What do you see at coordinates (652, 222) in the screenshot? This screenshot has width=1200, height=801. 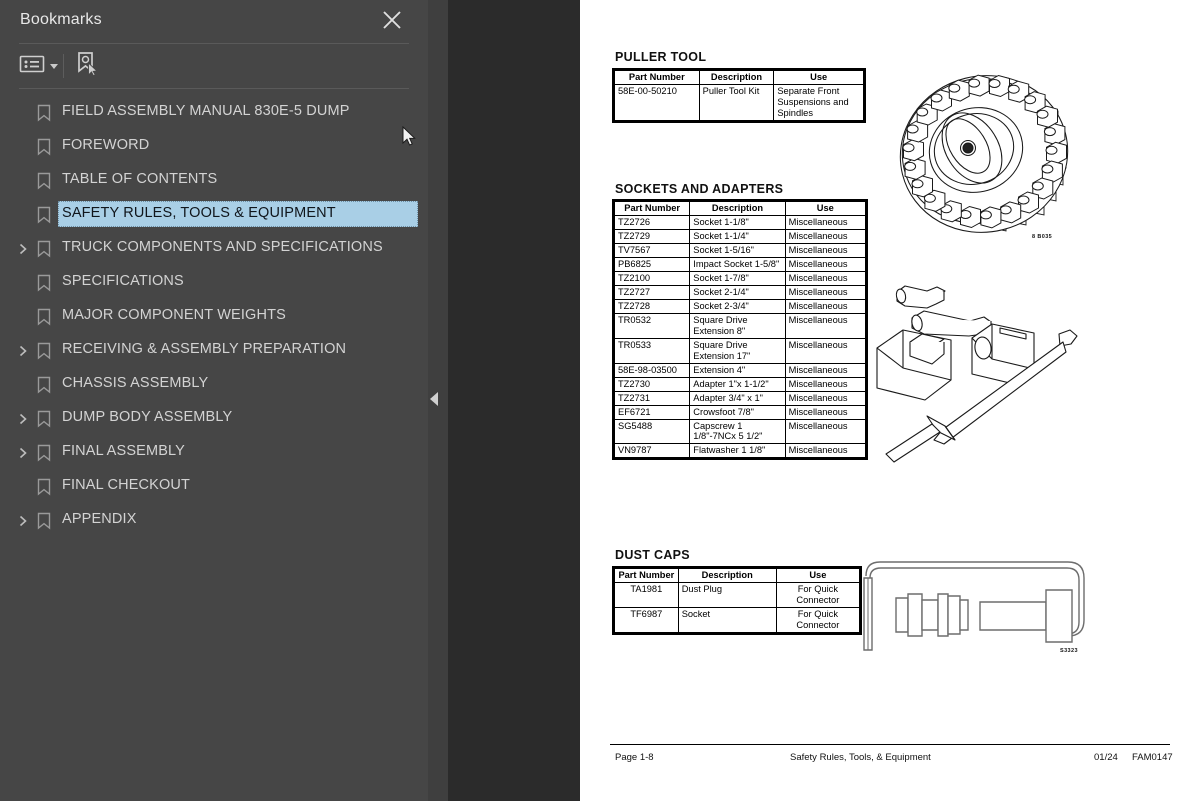 I see `table-cell: TZ2726` at bounding box center [652, 222].